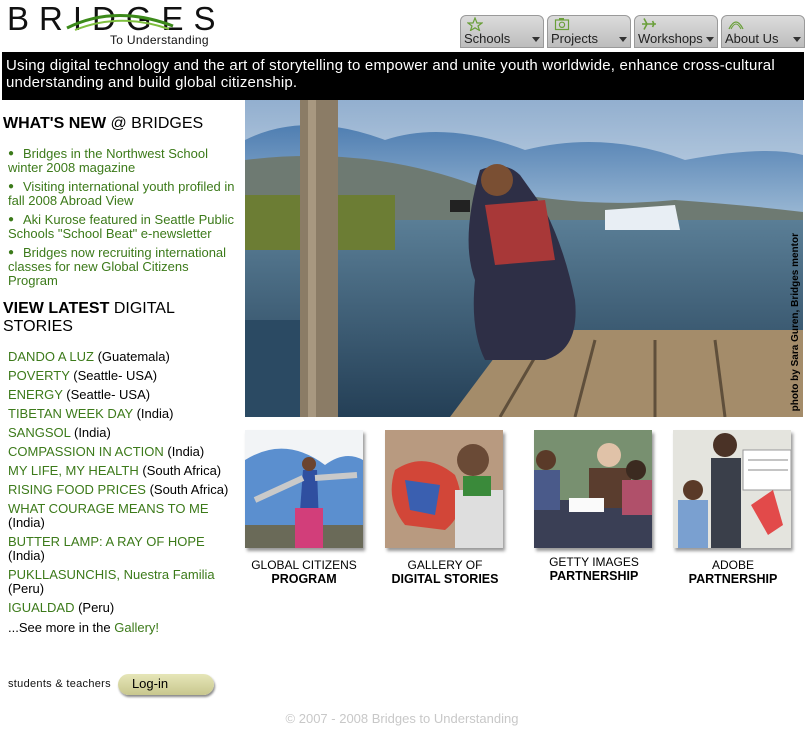 The height and width of the screenshot is (736, 810). I want to click on getty-images-image, so click(593, 489).